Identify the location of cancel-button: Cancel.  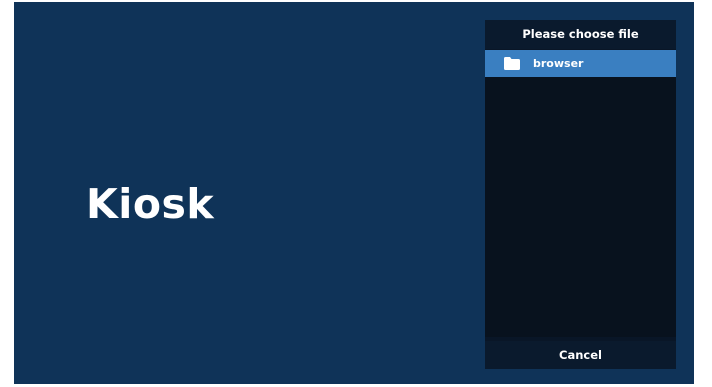
(580, 355).